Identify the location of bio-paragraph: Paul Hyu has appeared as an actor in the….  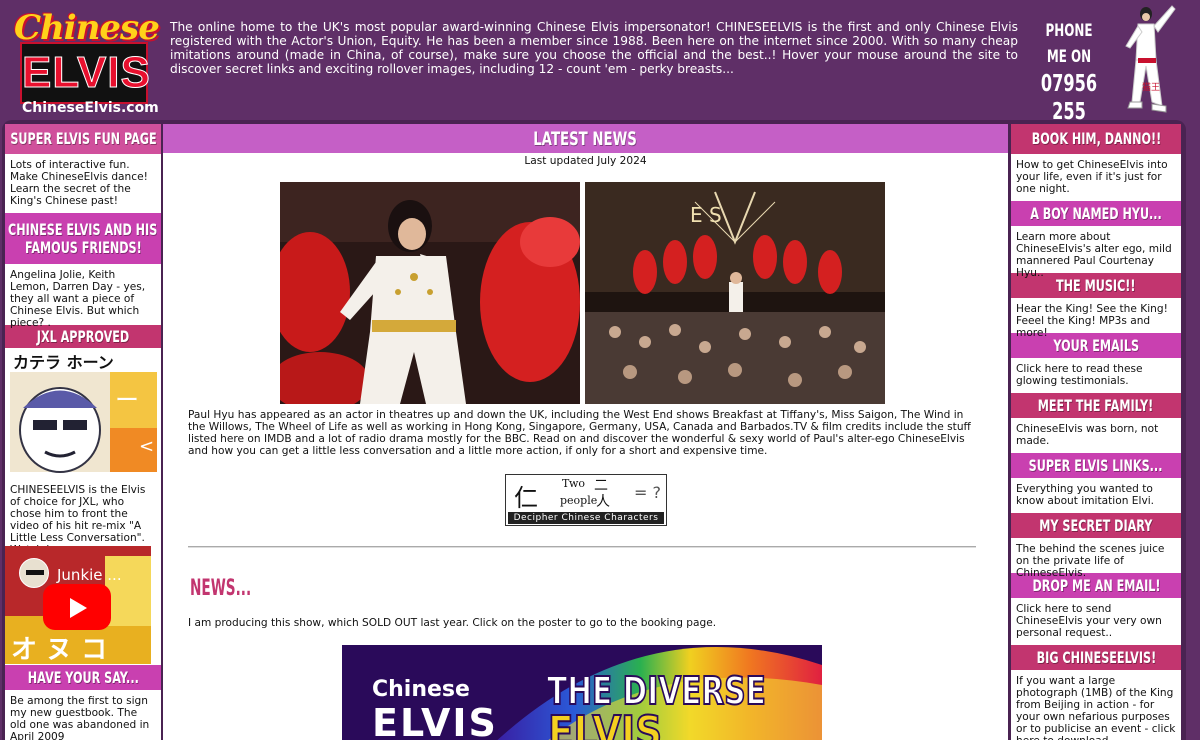
(579, 433).